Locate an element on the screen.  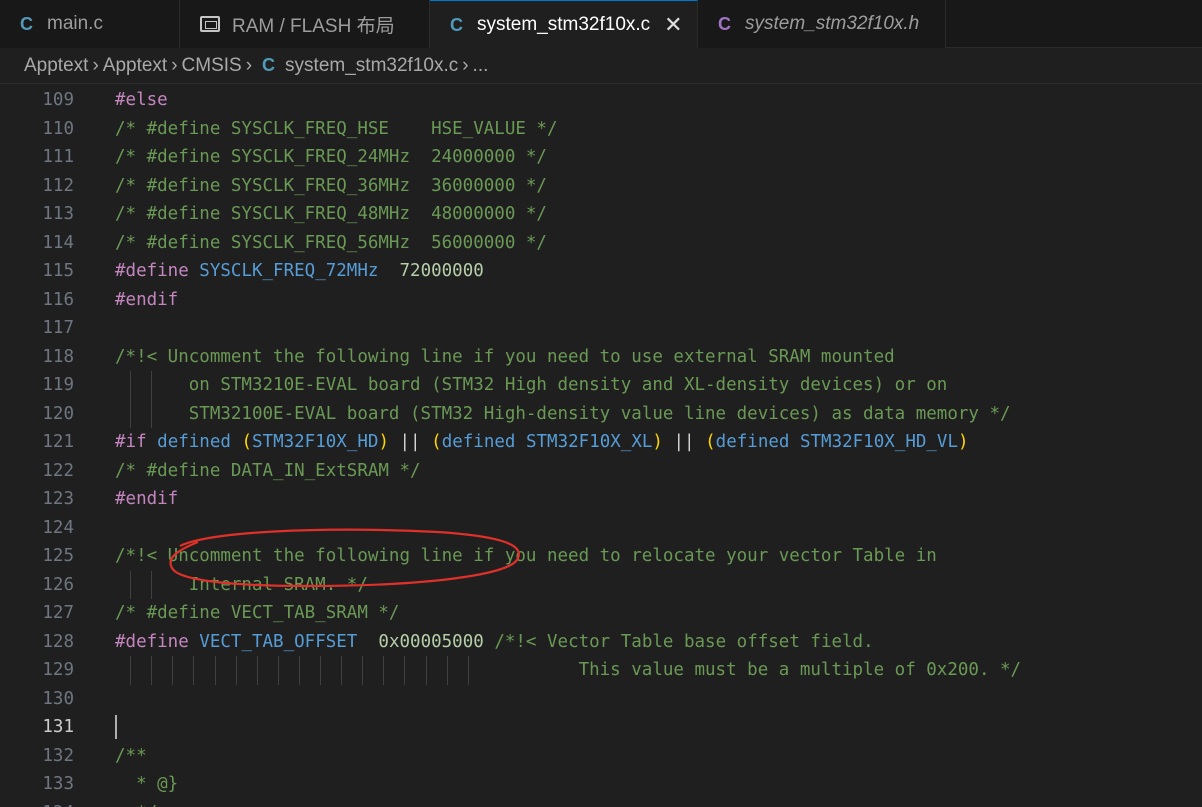
line-number: 112 is located at coordinates (58, 185).